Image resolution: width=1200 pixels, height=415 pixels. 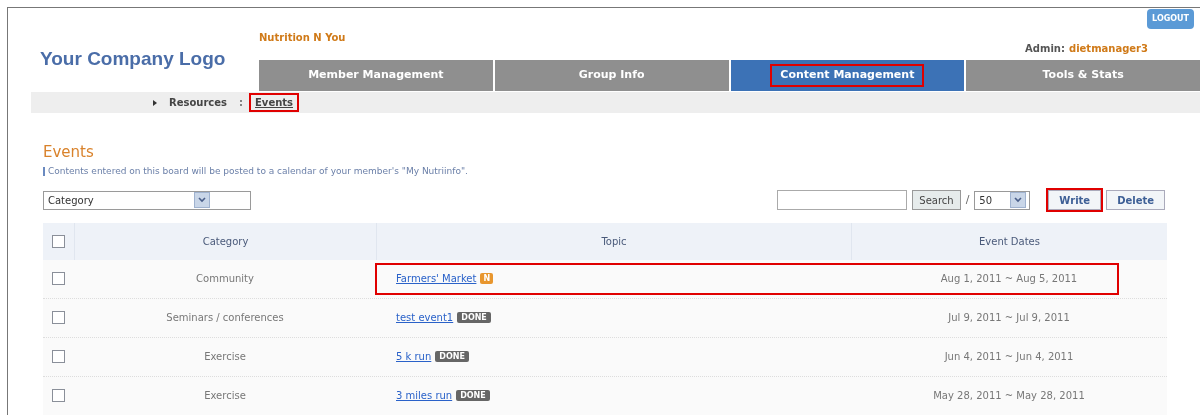 What do you see at coordinates (1009, 278) in the screenshot?
I see `table-cell: Aug 1, 2011 ~ Aug 5, 2011` at bounding box center [1009, 278].